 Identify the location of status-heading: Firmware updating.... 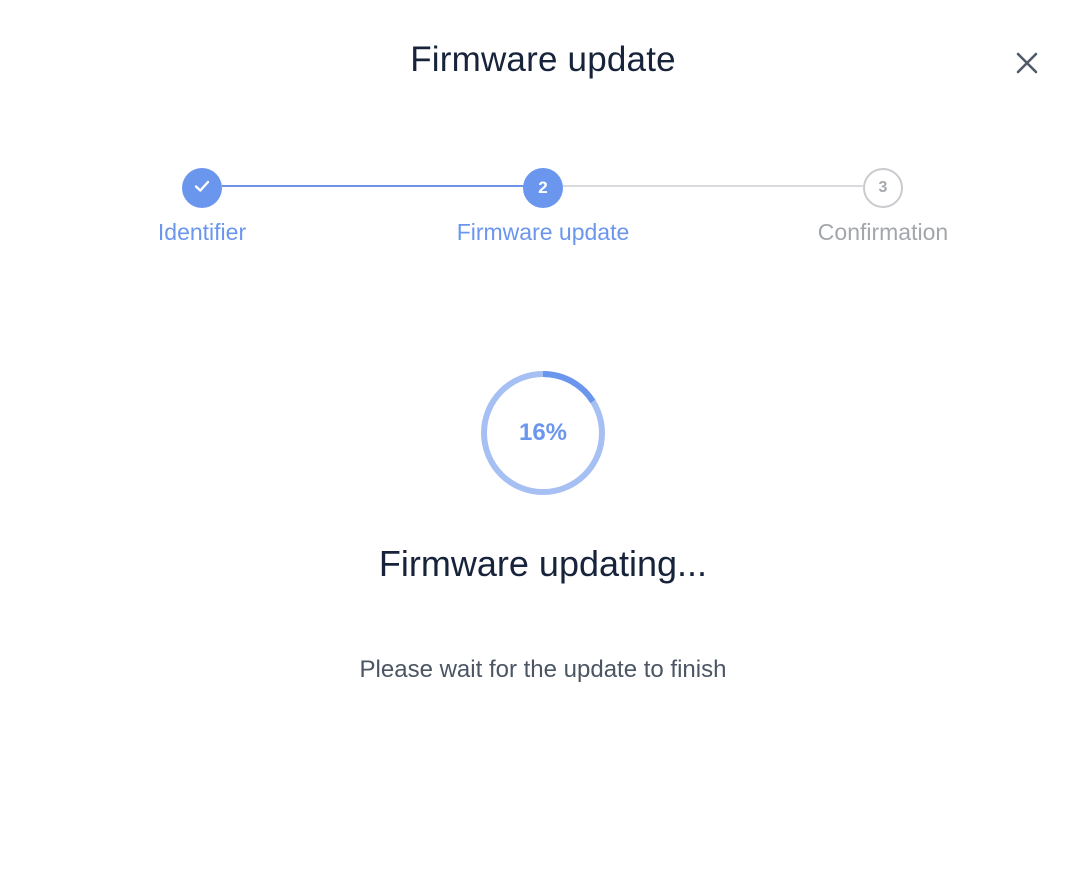
(543, 563).